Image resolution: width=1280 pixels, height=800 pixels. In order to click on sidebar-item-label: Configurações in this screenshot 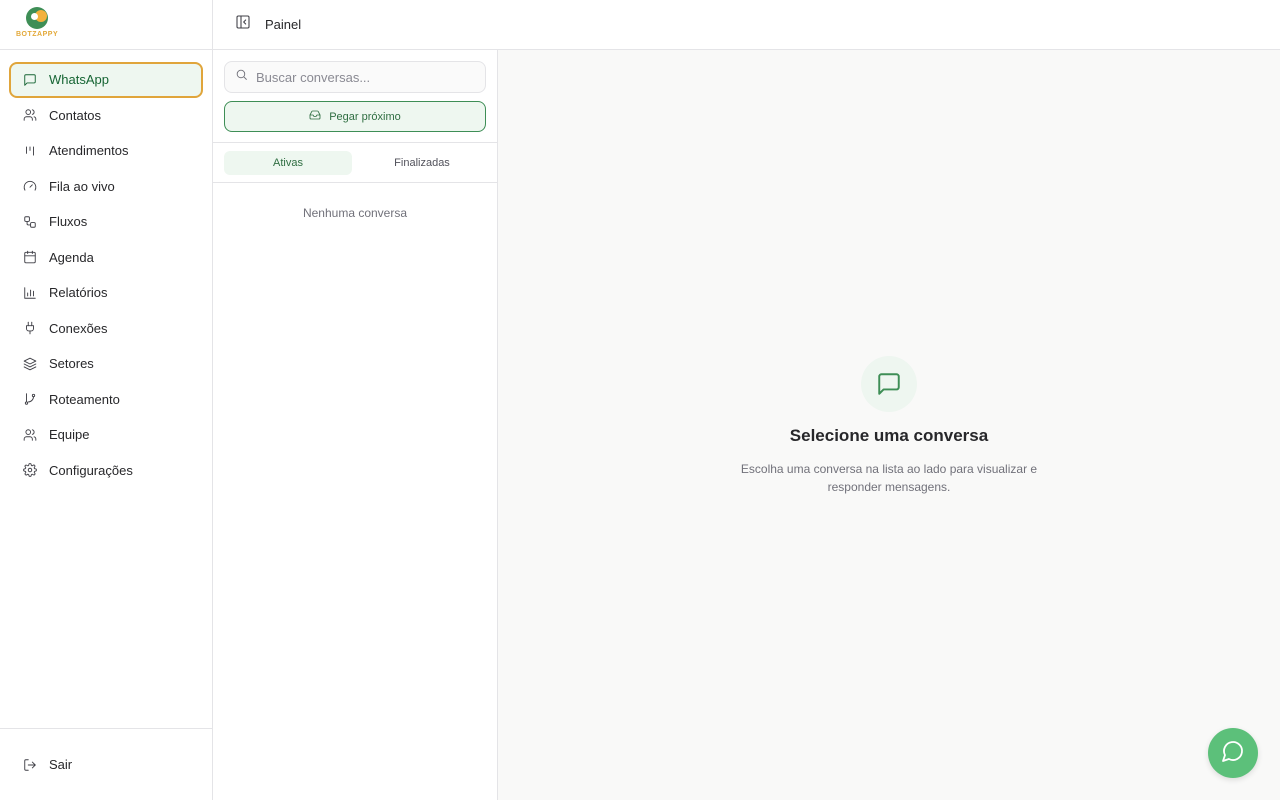, I will do `click(91, 470)`.